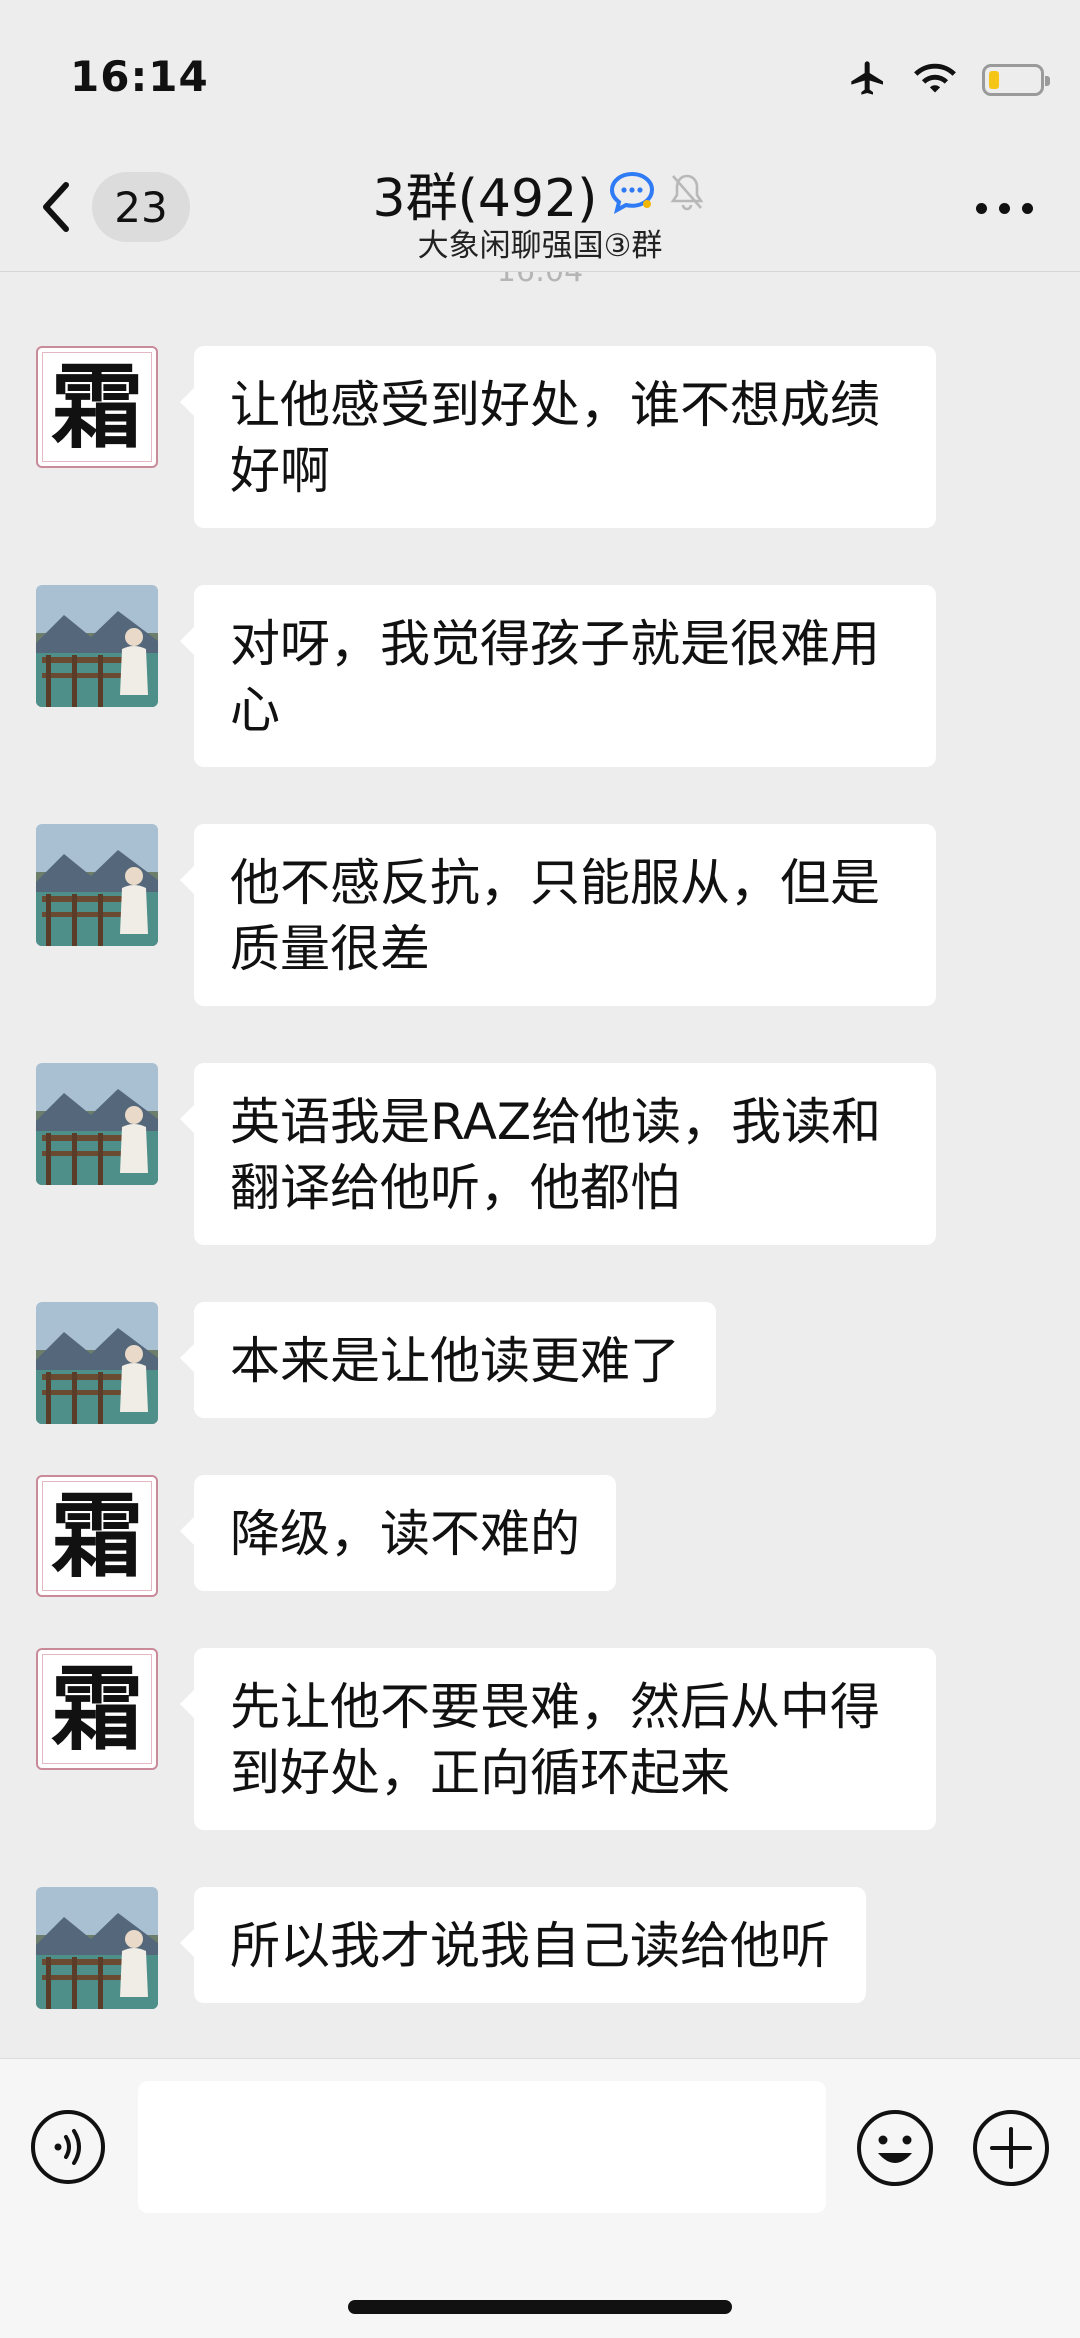 Image resolution: width=1080 pixels, height=2338 pixels. I want to click on plus-icon, so click(1011, 2148).